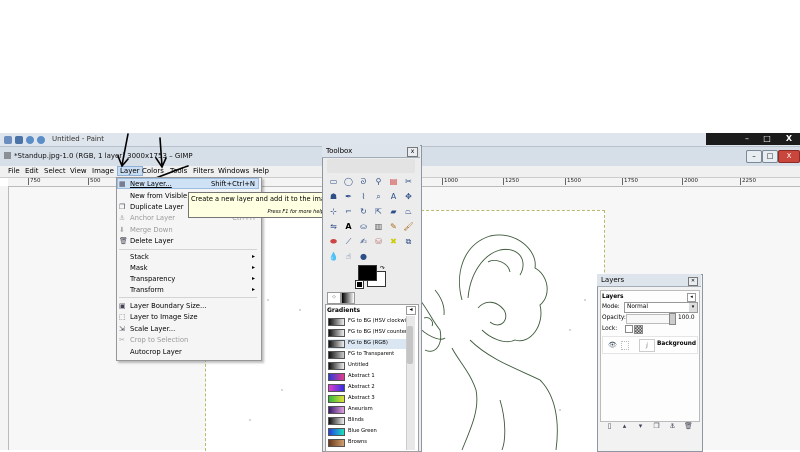  Describe the element at coordinates (333, 196) in the screenshot. I see `foreground-select-icon: ☗` at that location.